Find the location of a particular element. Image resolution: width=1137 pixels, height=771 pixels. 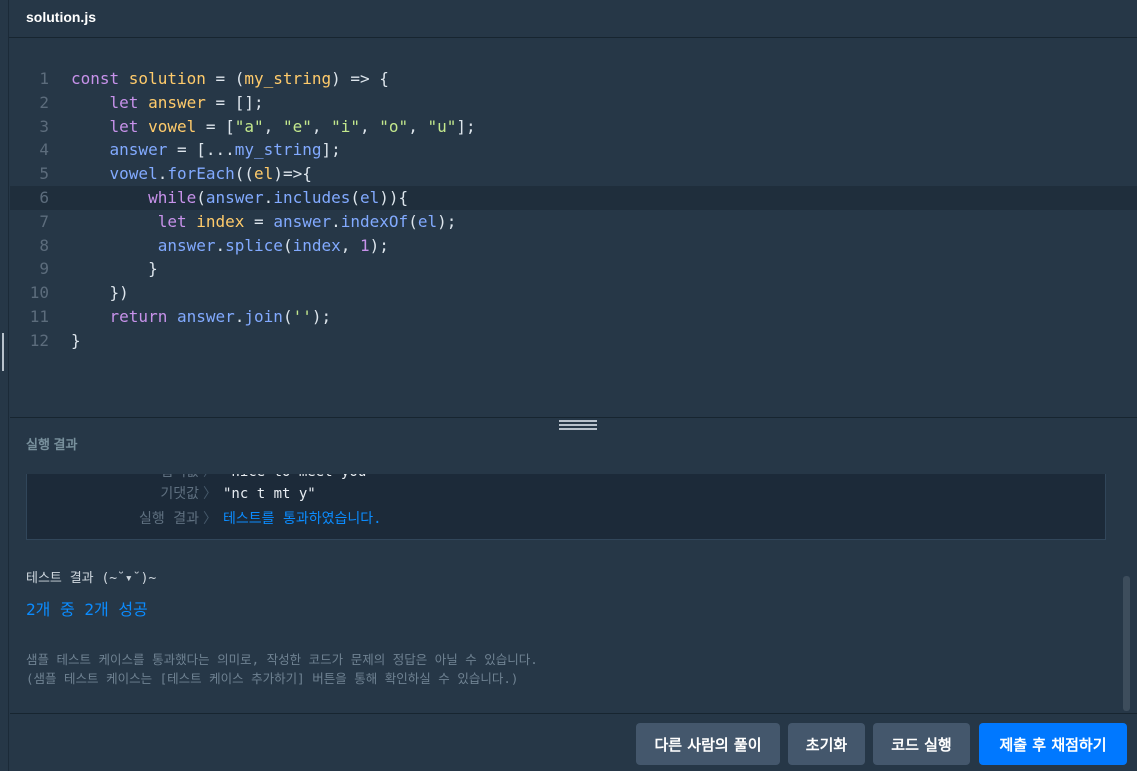

line-number: 12 is located at coordinates (39, 340).